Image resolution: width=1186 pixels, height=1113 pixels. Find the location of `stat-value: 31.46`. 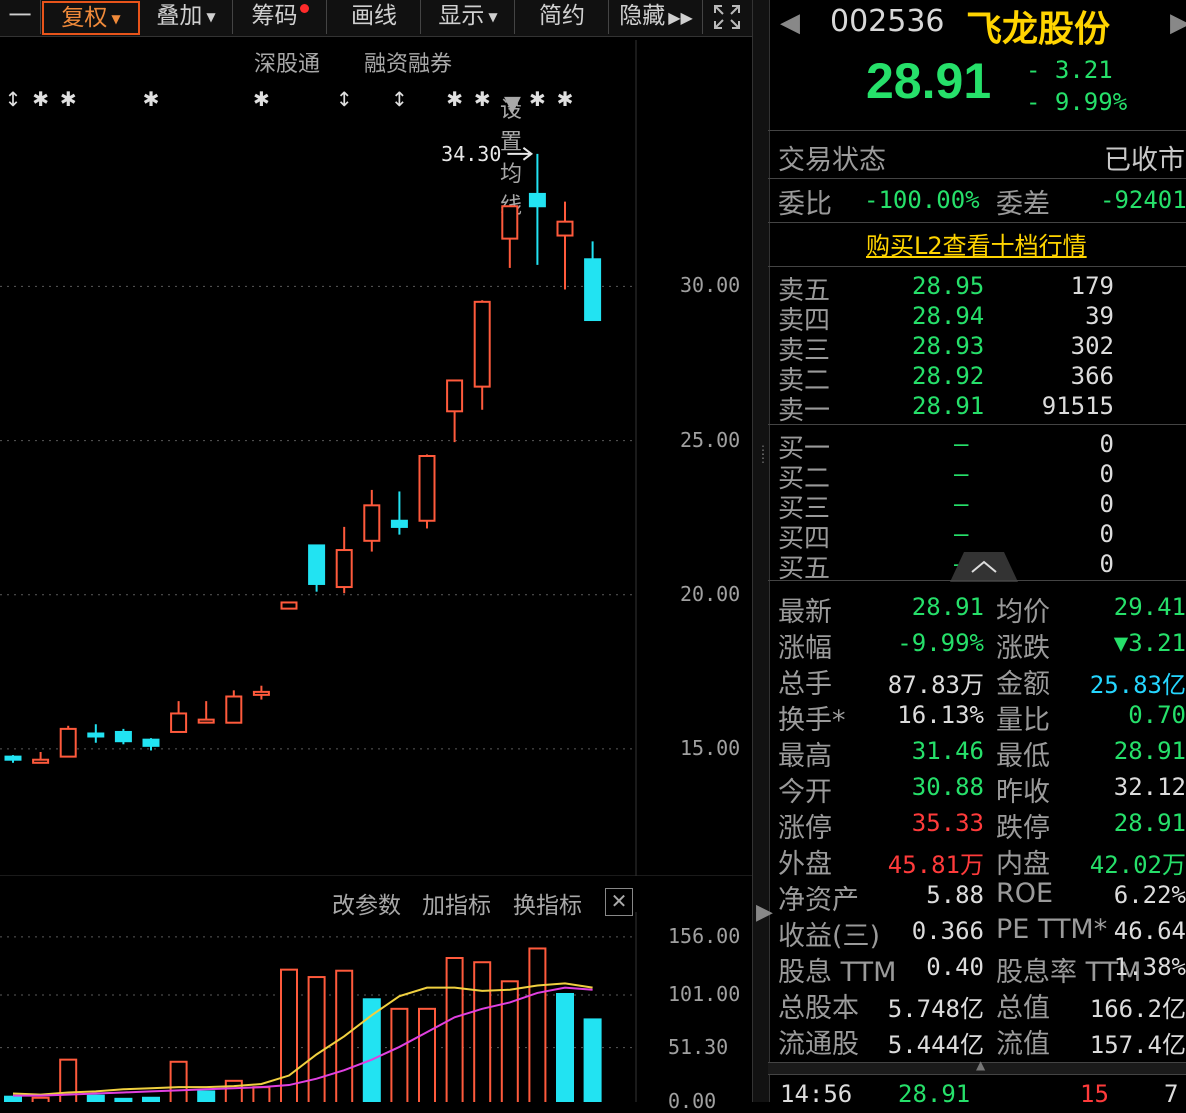

stat-value: 31.46 is located at coordinates (947, 751).